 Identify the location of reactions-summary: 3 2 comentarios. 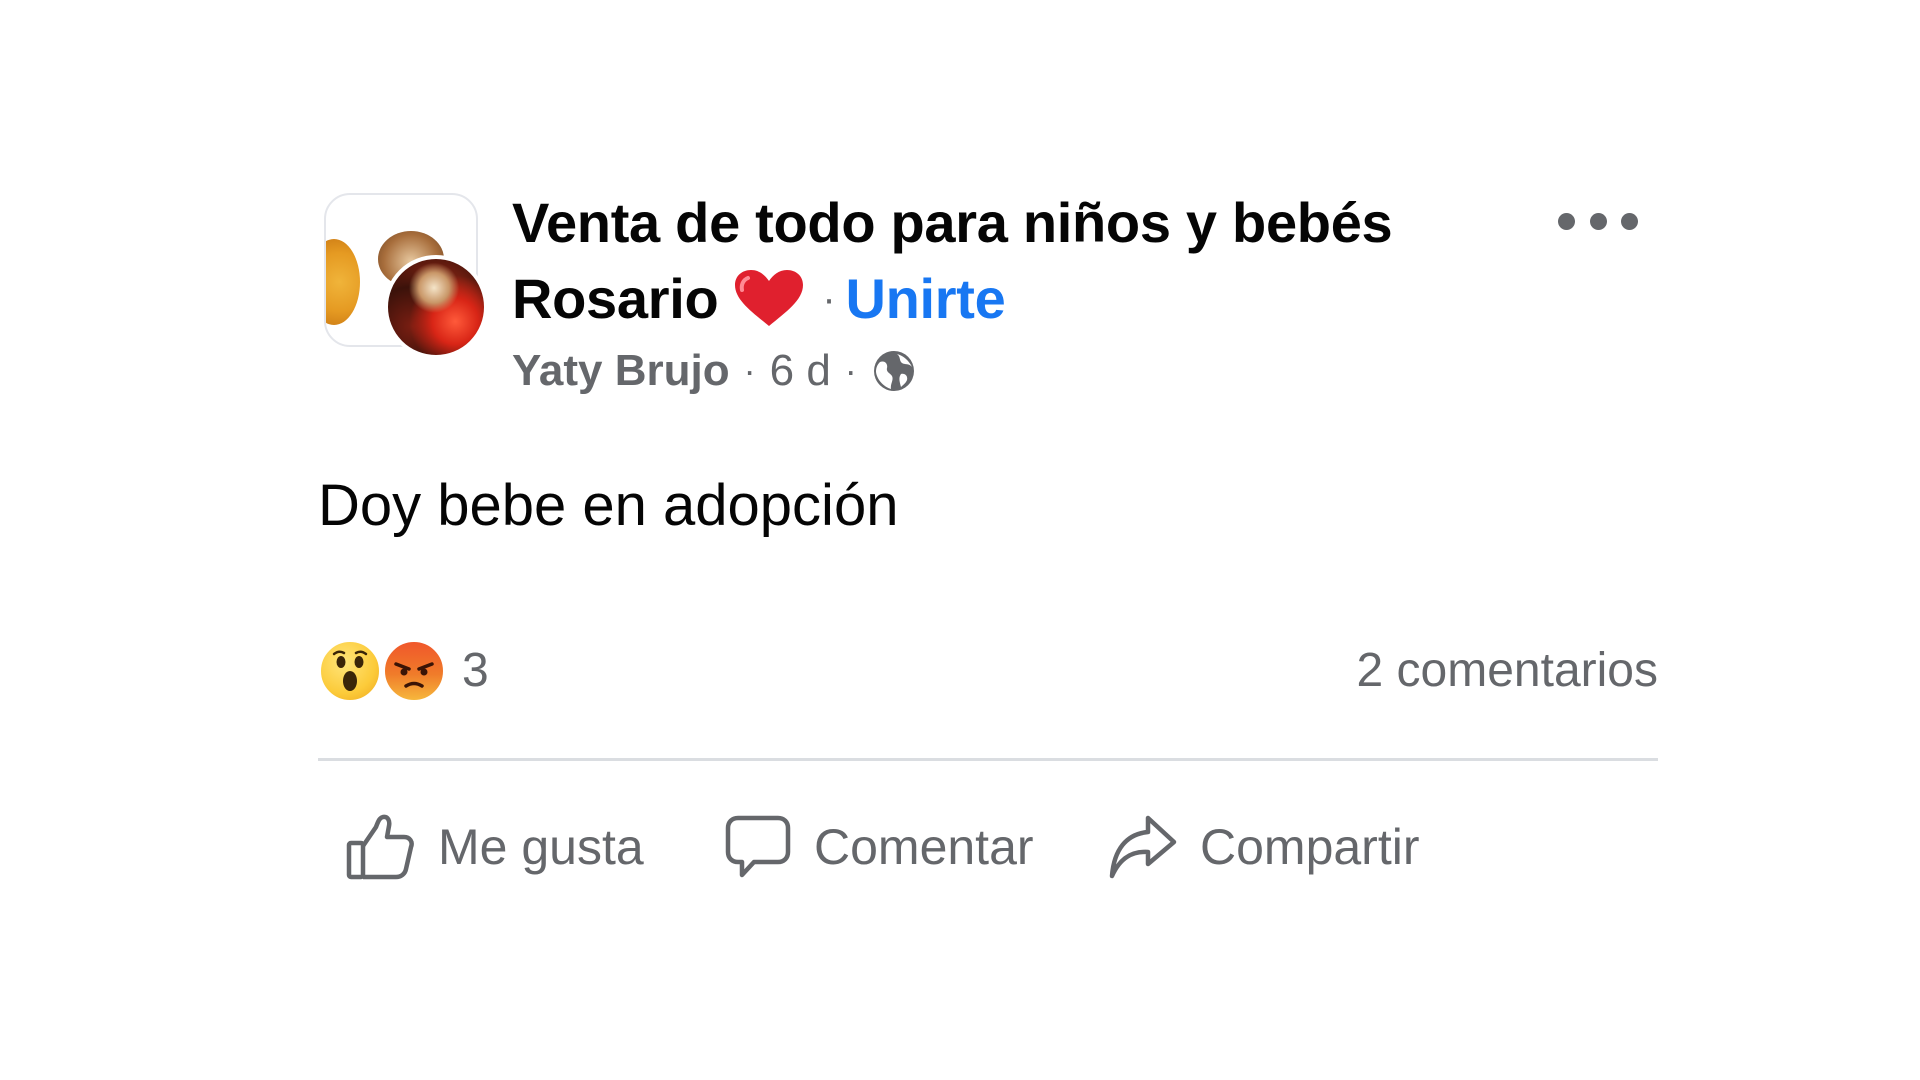
(988, 671).